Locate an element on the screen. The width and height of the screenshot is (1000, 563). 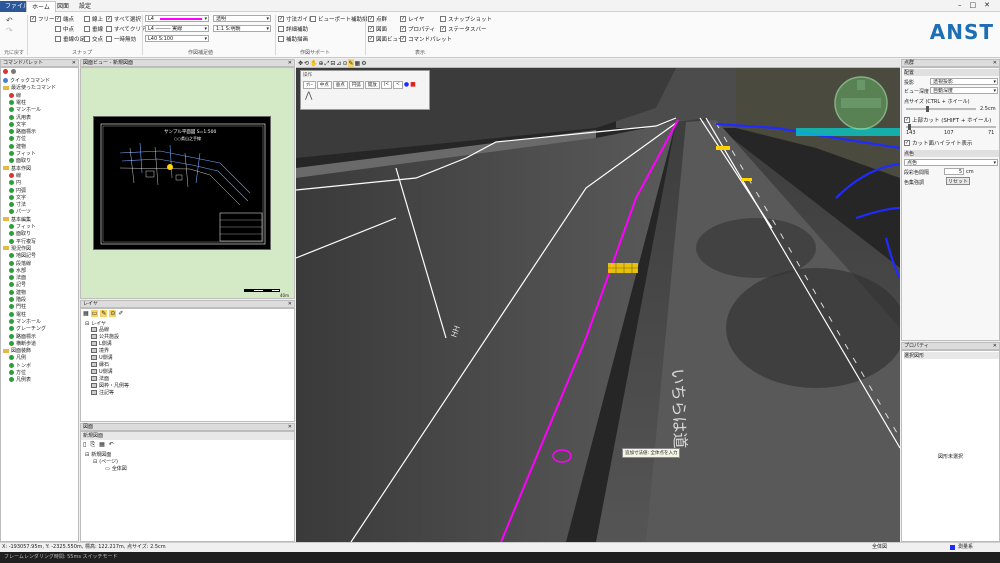
display-property: ✓ プロパティ is located at coordinates (417, 29).